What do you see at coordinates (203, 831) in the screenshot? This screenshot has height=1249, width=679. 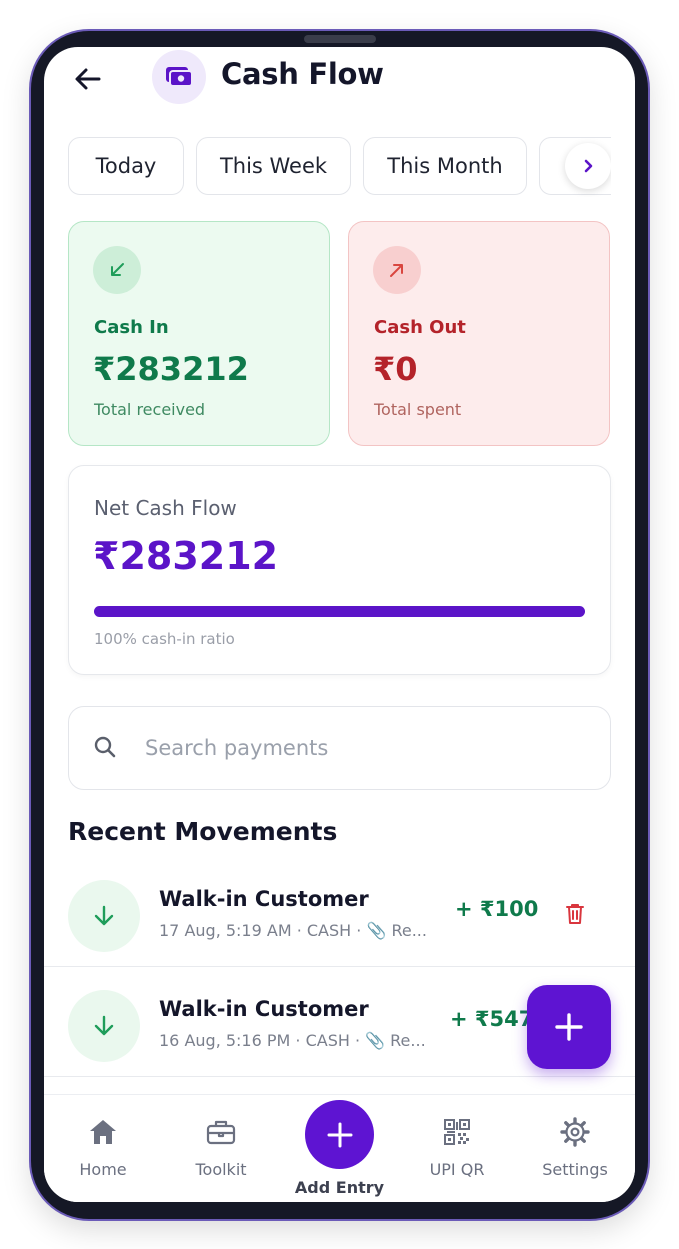 I see `recent-movements-title: Recent Movements` at bounding box center [203, 831].